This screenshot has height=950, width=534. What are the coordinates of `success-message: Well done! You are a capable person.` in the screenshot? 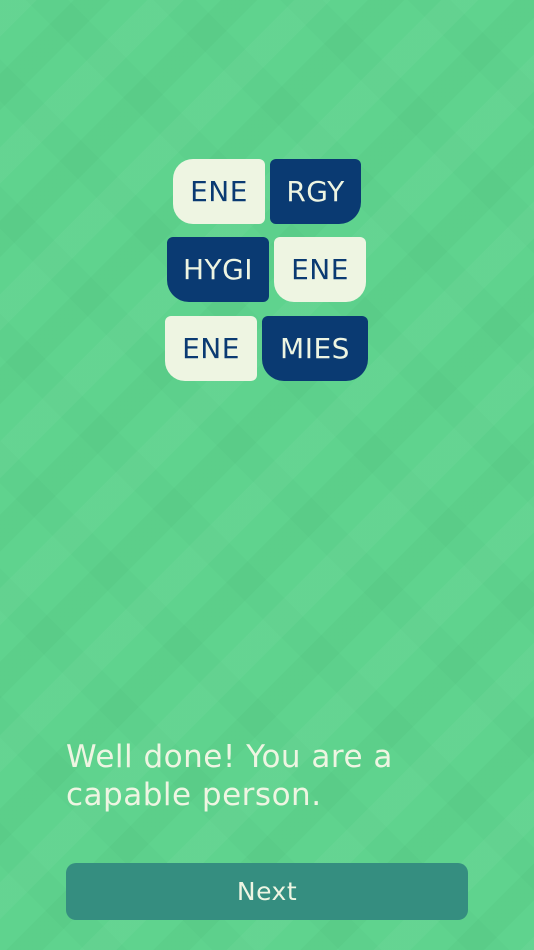 It's located at (229, 776).